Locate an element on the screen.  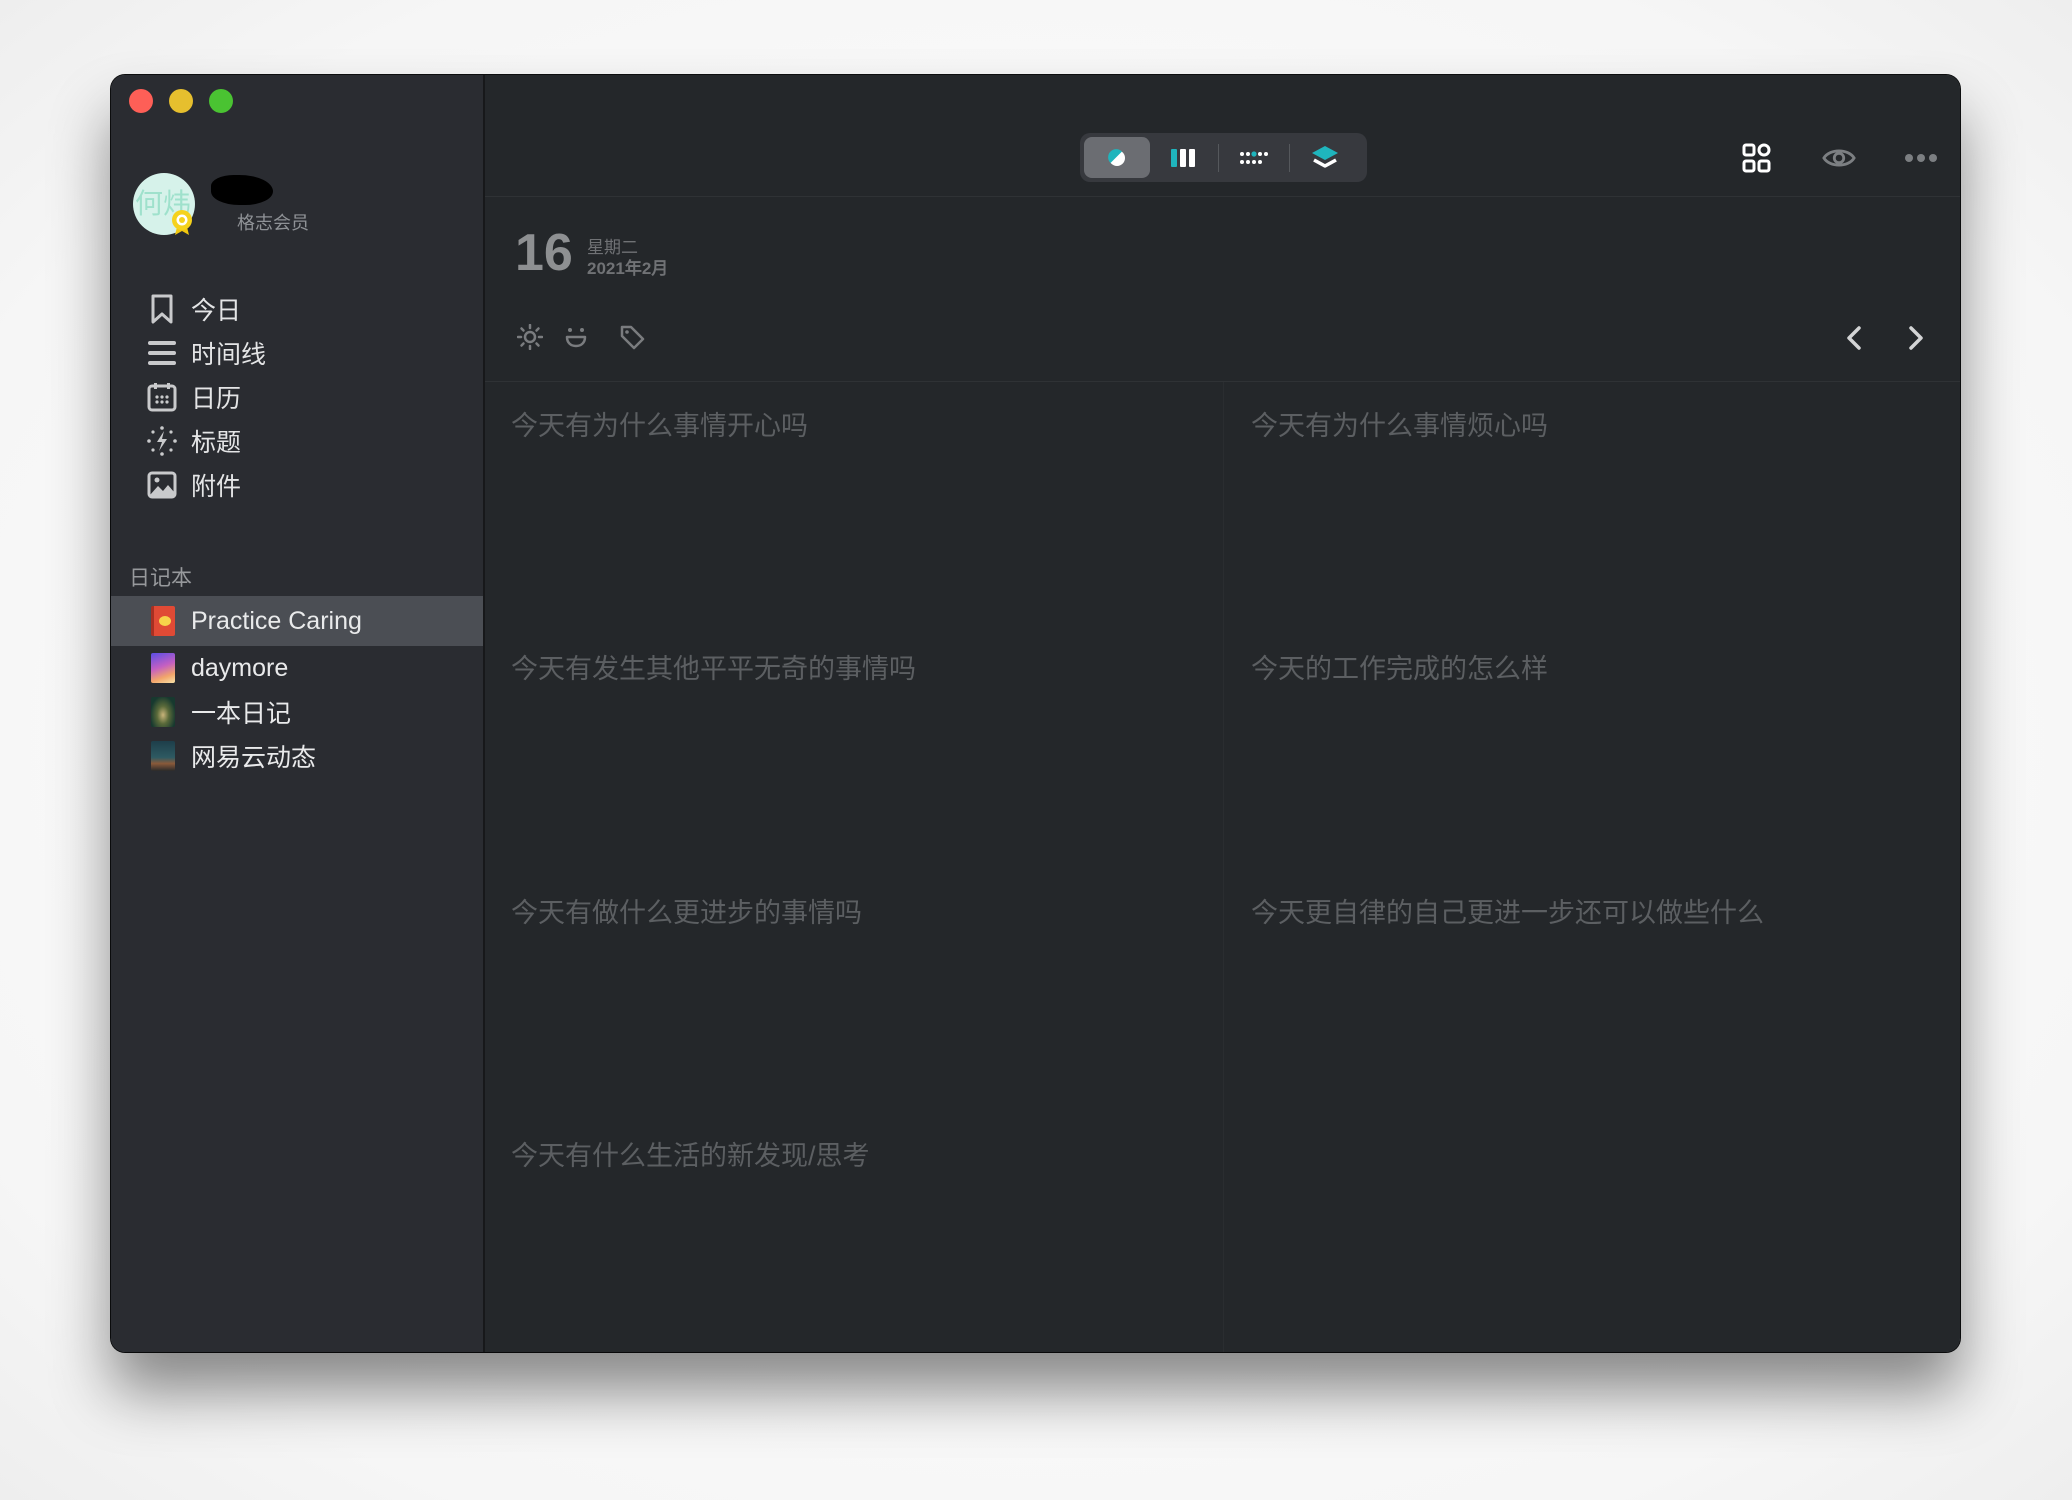
layers-mode-button is located at coordinates (1325, 157).